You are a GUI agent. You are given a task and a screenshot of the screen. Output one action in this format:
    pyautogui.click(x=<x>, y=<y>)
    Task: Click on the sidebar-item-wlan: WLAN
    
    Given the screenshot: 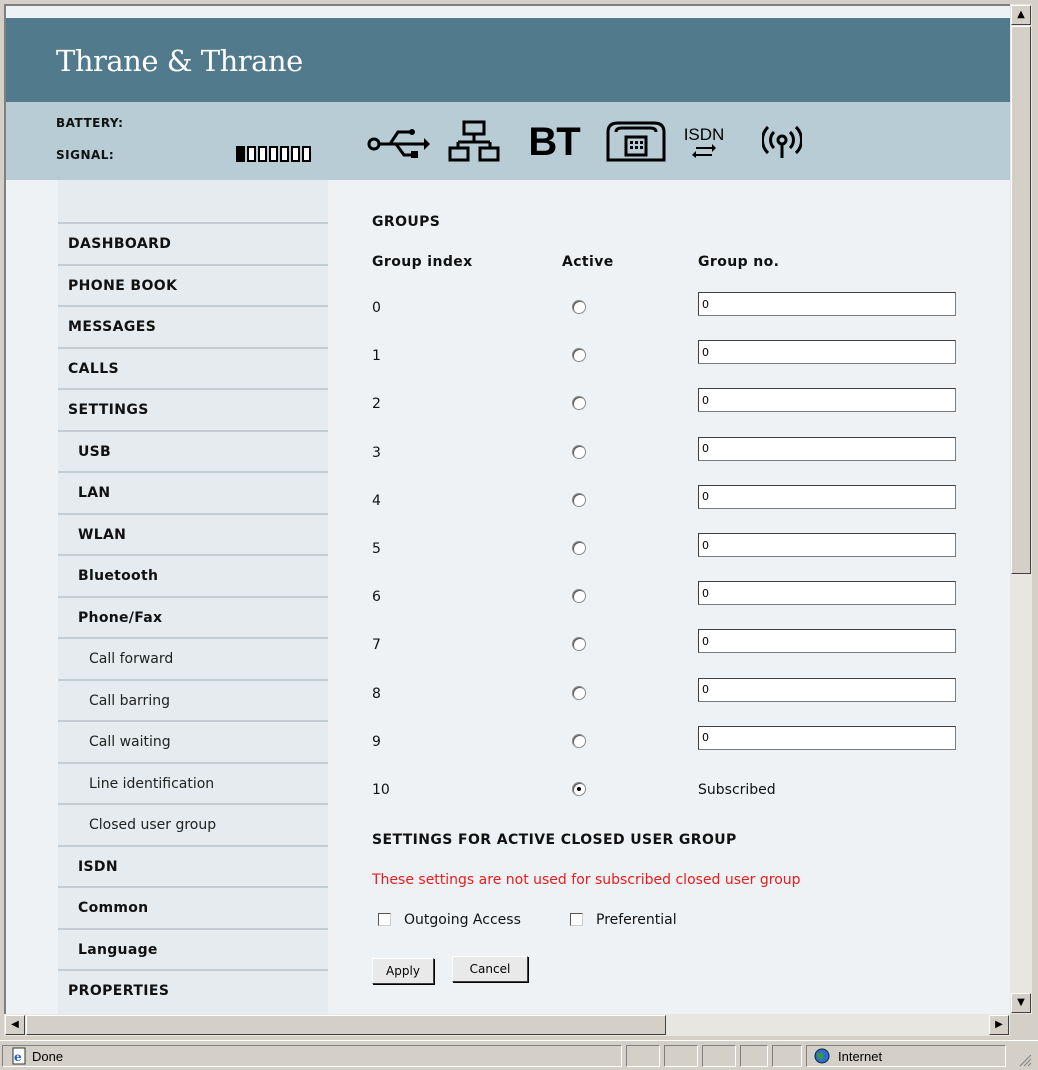 What is the action you would take?
    pyautogui.click(x=193, y=533)
    